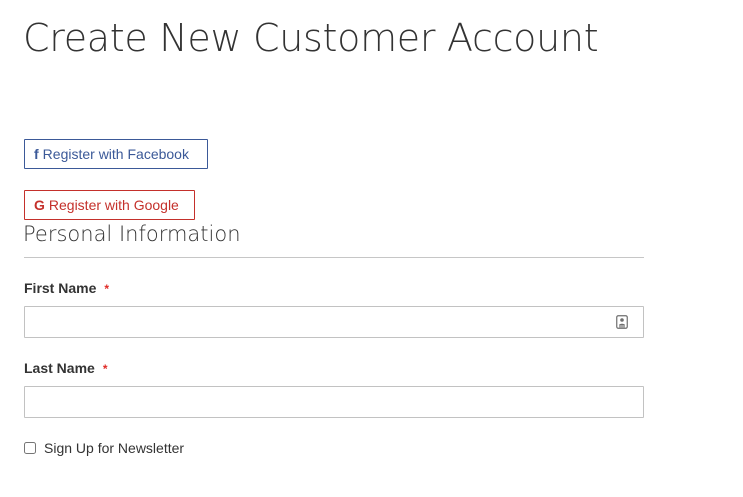 Image resolution: width=743 pixels, height=497 pixels. I want to click on newsletter-label: Sign Up for Newsletter, so click(114, 448).